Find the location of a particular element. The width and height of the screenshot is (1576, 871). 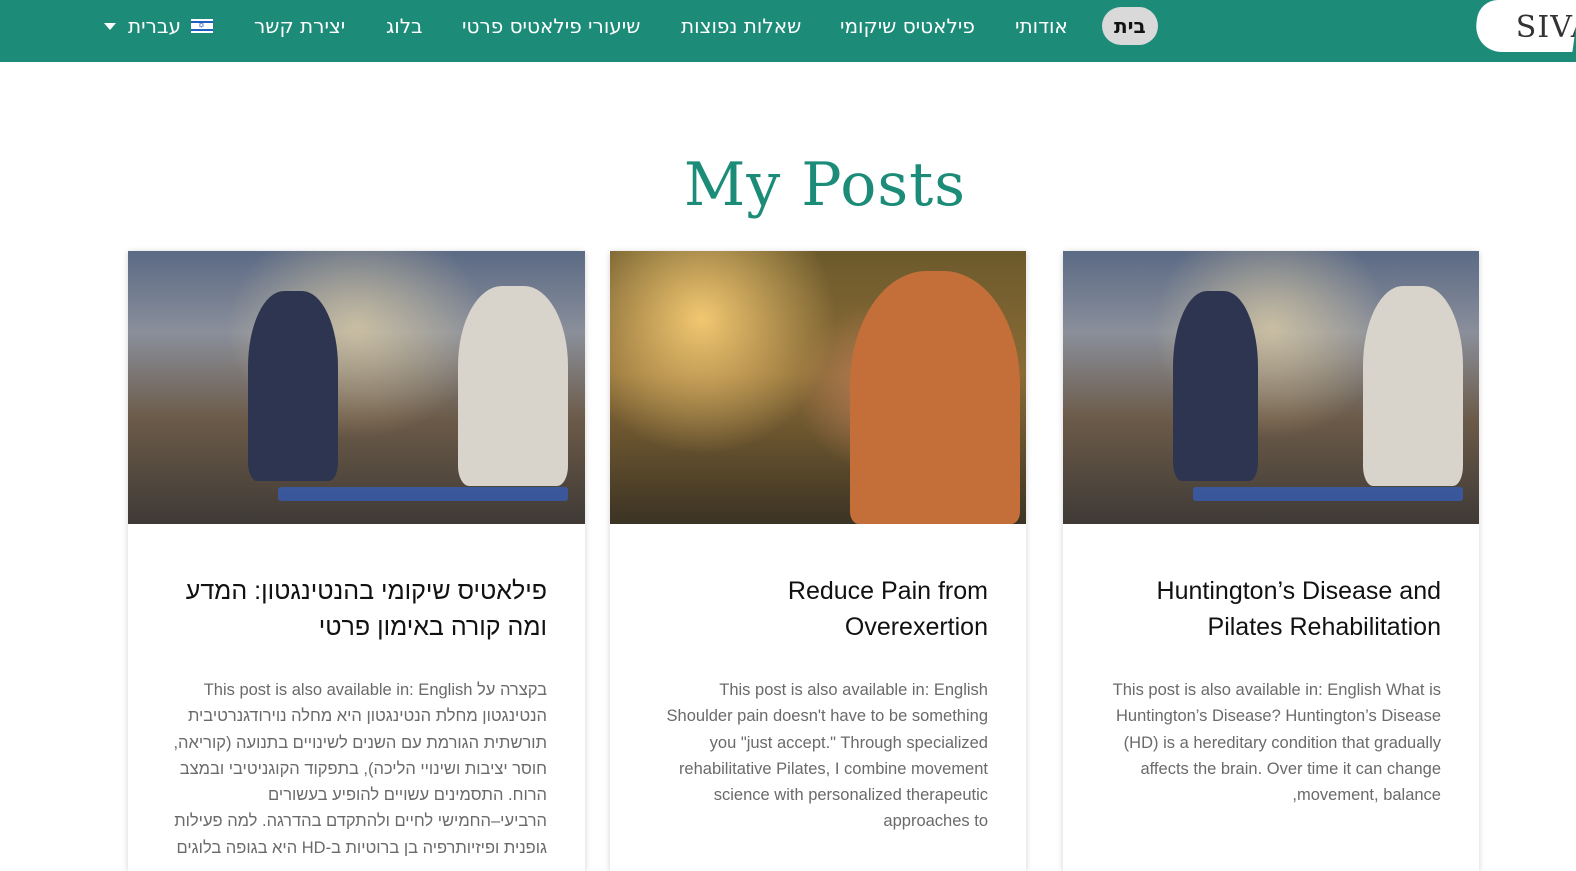

nav-rehab-pilates: פילאטיס שיקומי is located at coordinates (907, 26).